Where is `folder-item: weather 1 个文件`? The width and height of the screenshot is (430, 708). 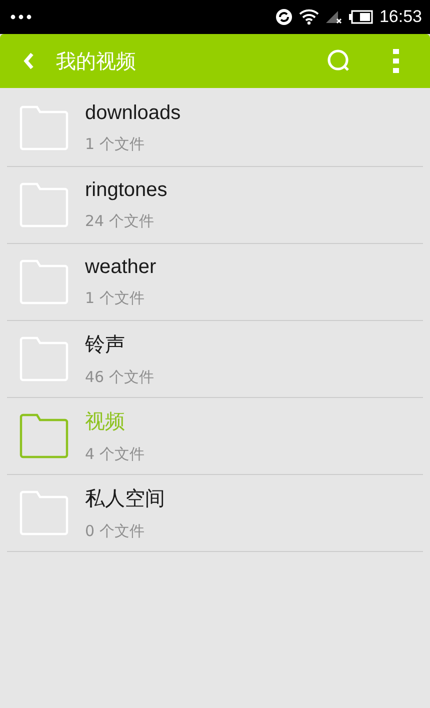
folder-item: weather 1 个文件 is located at coordinates (215, 282).